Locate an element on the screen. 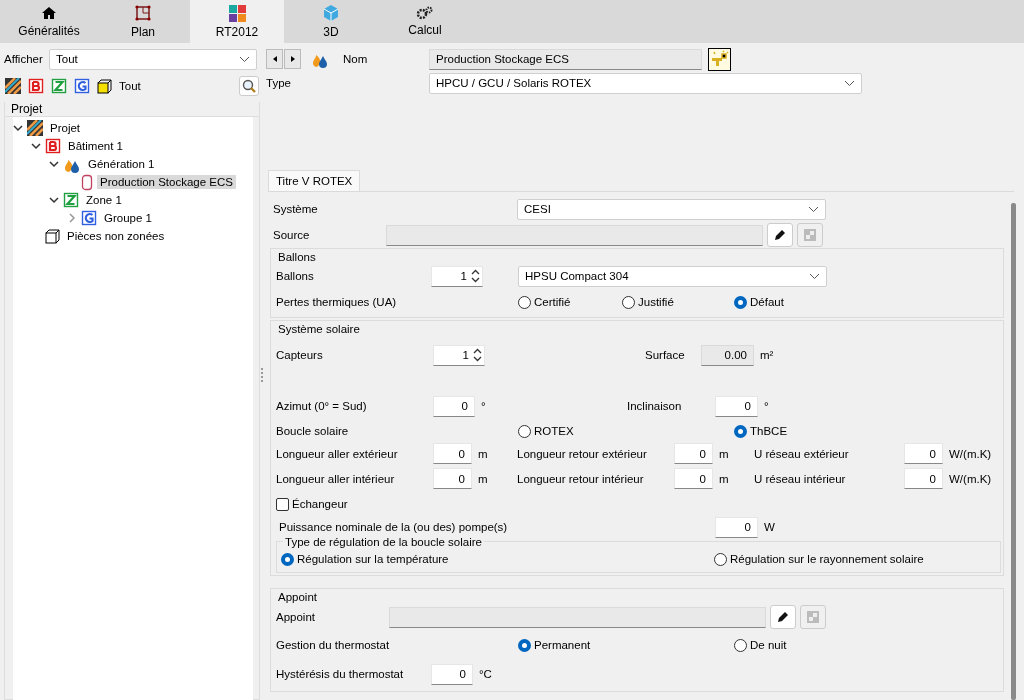  field-label: Longueur retour extérieur is located at coordinates (582, 453).